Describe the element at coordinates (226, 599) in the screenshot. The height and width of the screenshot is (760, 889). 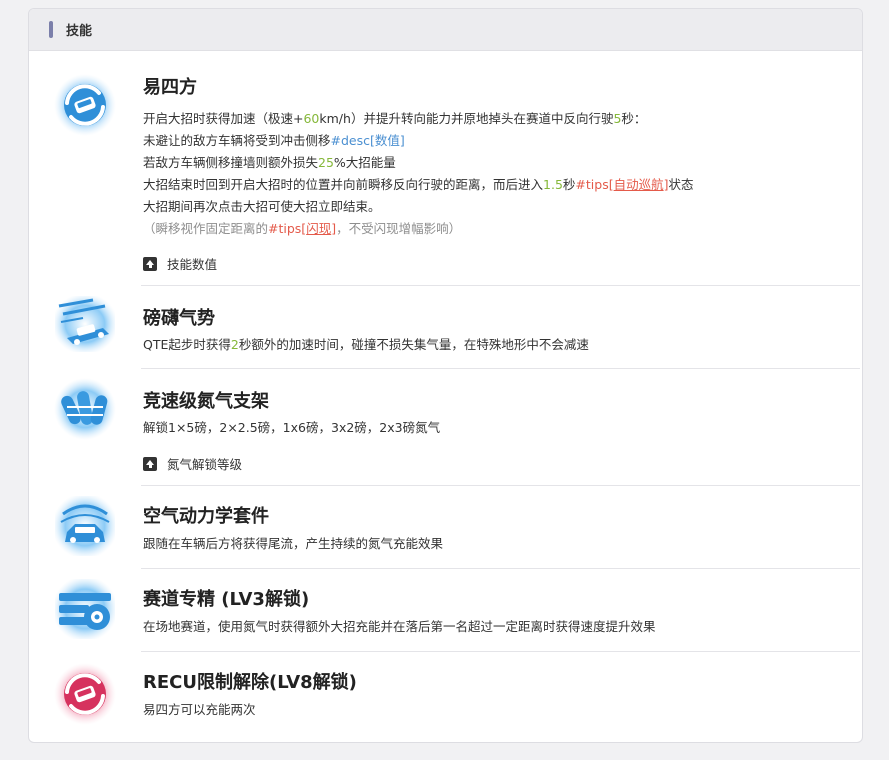
I see `skill-name: 赛道专精 (LV3解锁)` at that location.